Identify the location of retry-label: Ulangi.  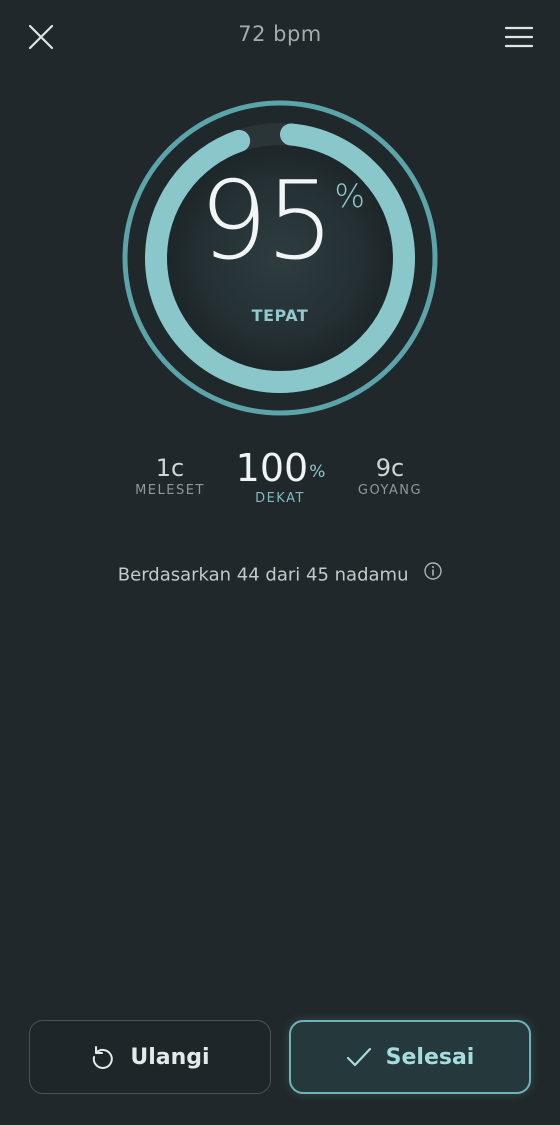
(170, 1057).